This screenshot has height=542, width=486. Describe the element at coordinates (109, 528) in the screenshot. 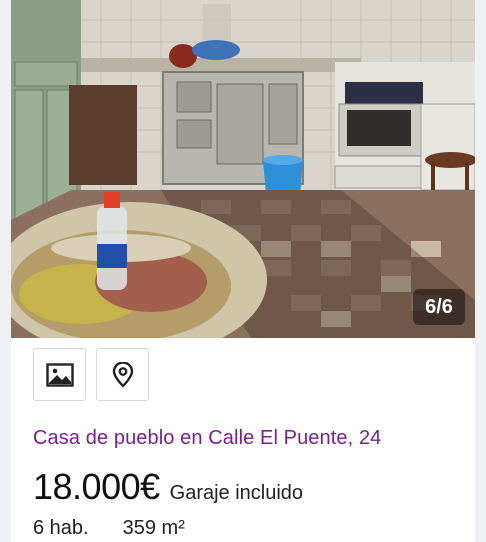

I see `listing-features: 6 hab. 359 m²` at that location.